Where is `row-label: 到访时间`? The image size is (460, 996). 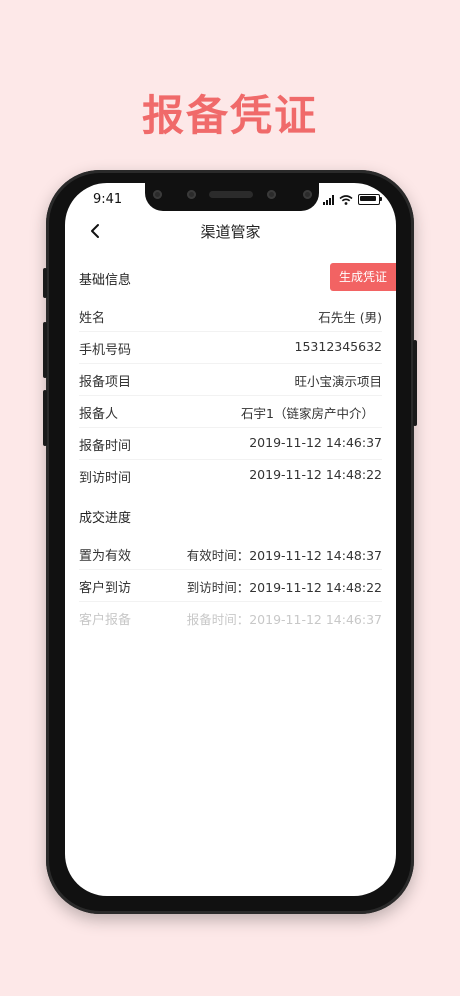
row-label: 到访时间 is located at coordinates (105, 478).